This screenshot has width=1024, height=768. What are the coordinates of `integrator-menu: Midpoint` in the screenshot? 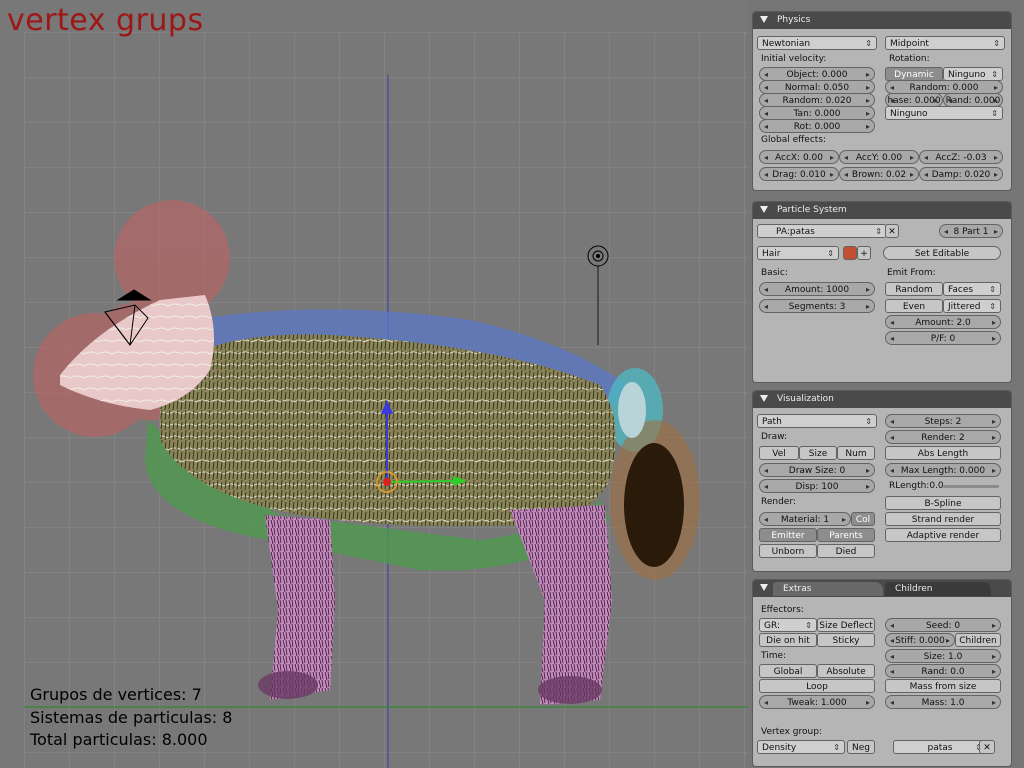 It's located at (945, 43).